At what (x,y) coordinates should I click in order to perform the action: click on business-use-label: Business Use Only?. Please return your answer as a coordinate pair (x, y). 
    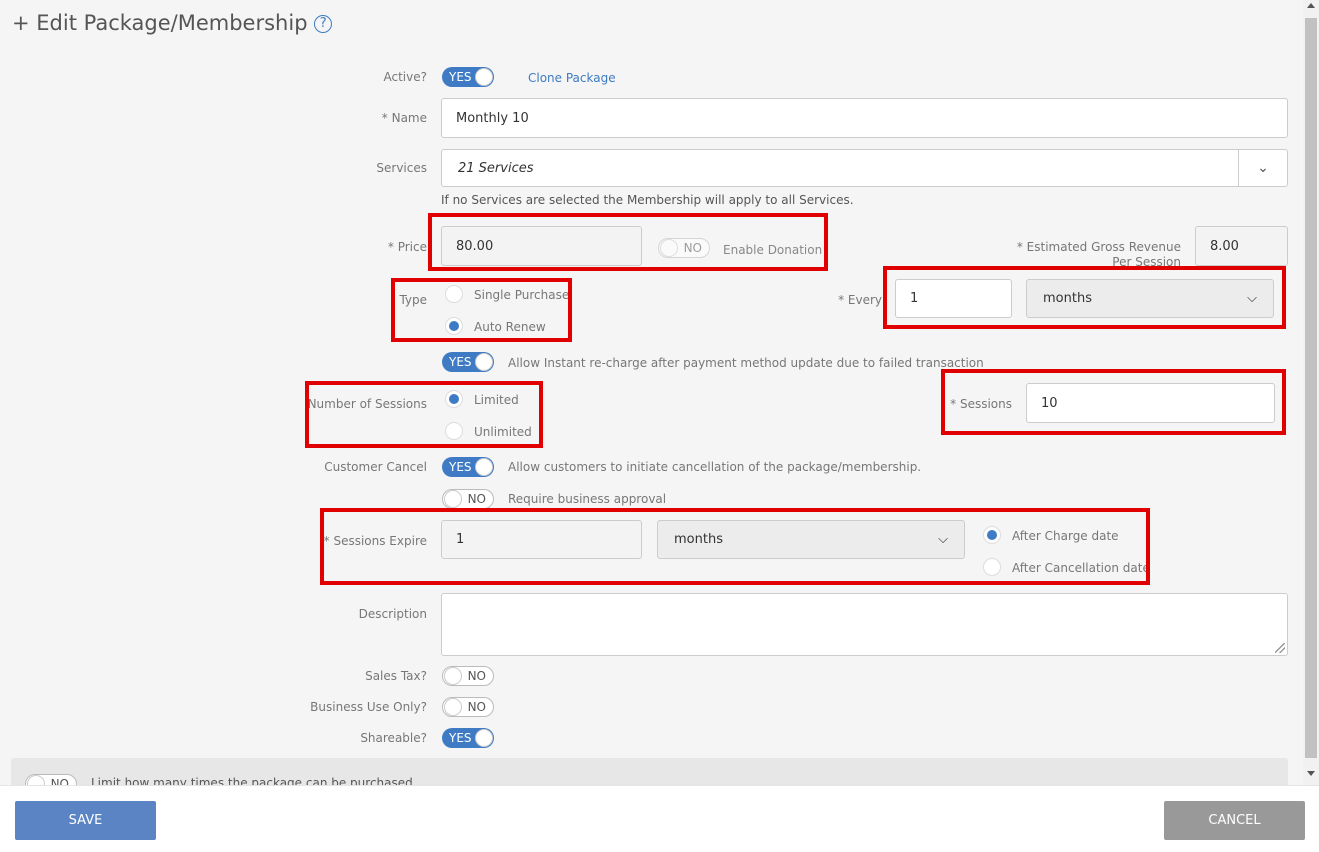
    Looking at the image, I should click on (368, 707).